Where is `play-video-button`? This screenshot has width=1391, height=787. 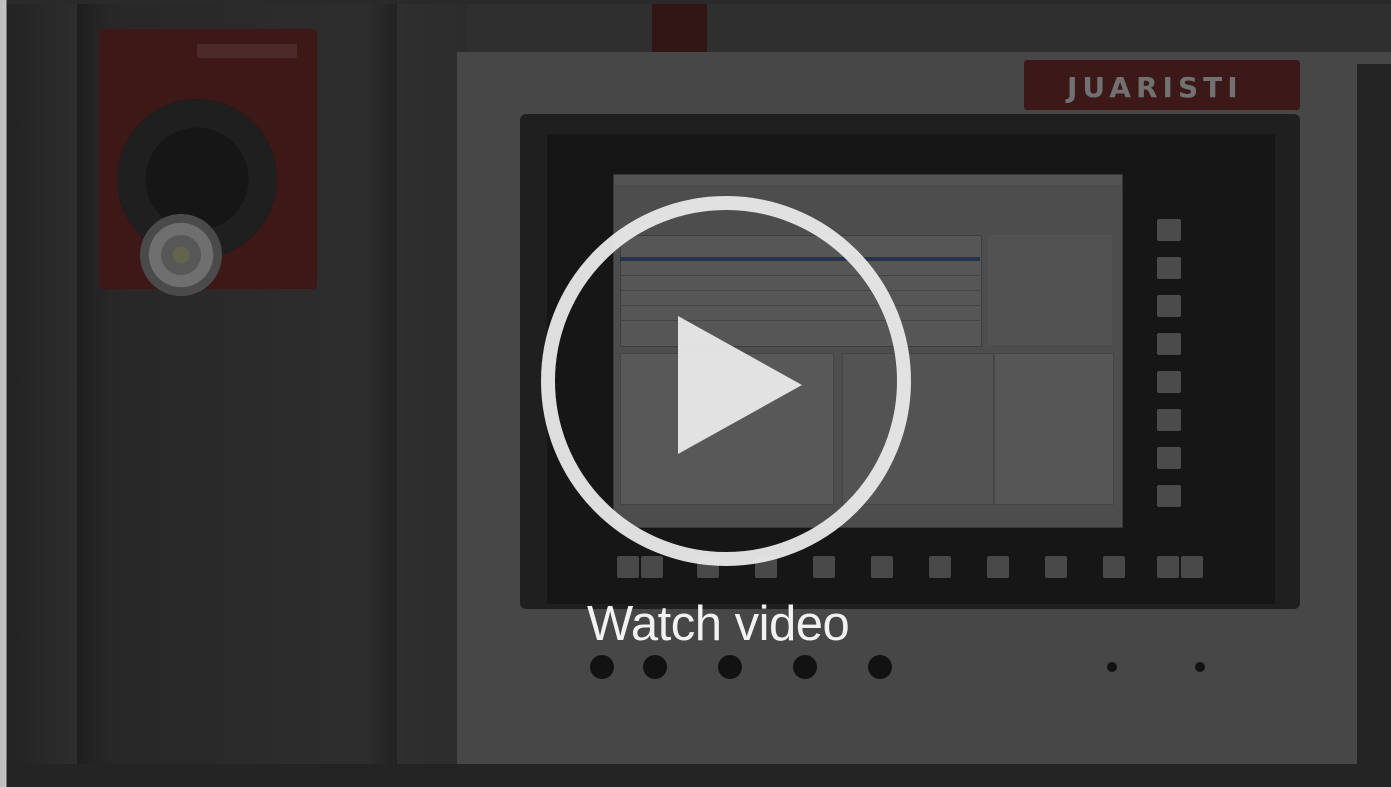
play-video-button is located at coordinates (726, 381).